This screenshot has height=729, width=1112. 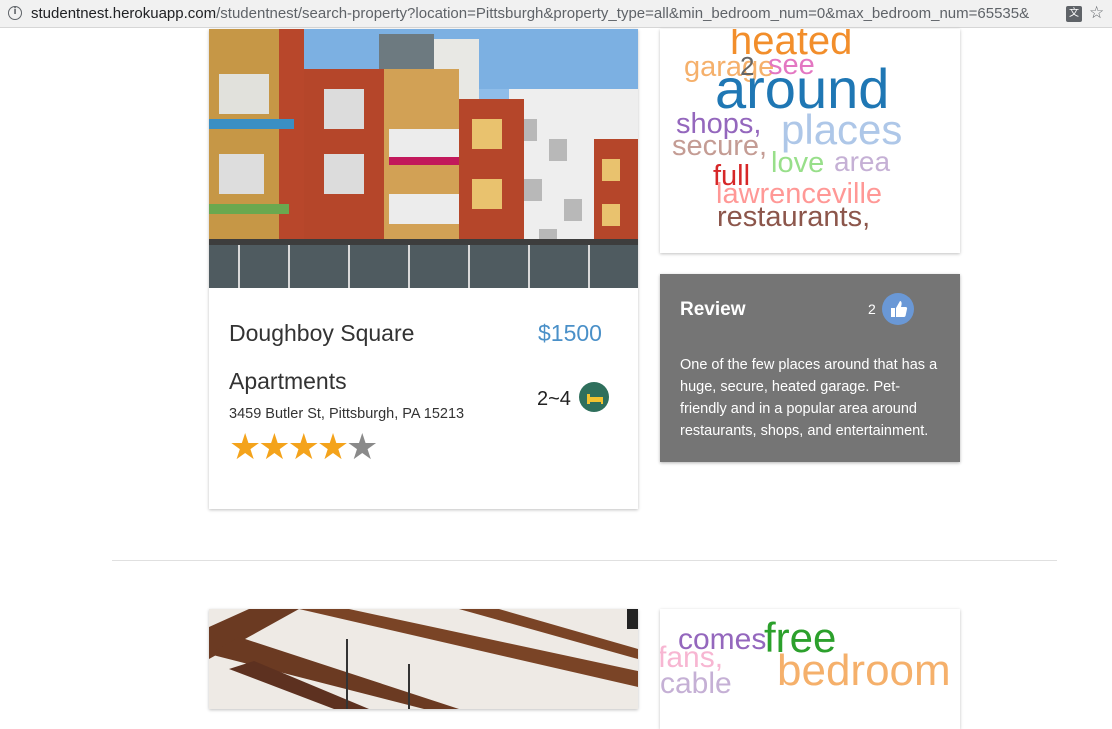 I want to click on cloud-word: places, so click(x=842, y=129).